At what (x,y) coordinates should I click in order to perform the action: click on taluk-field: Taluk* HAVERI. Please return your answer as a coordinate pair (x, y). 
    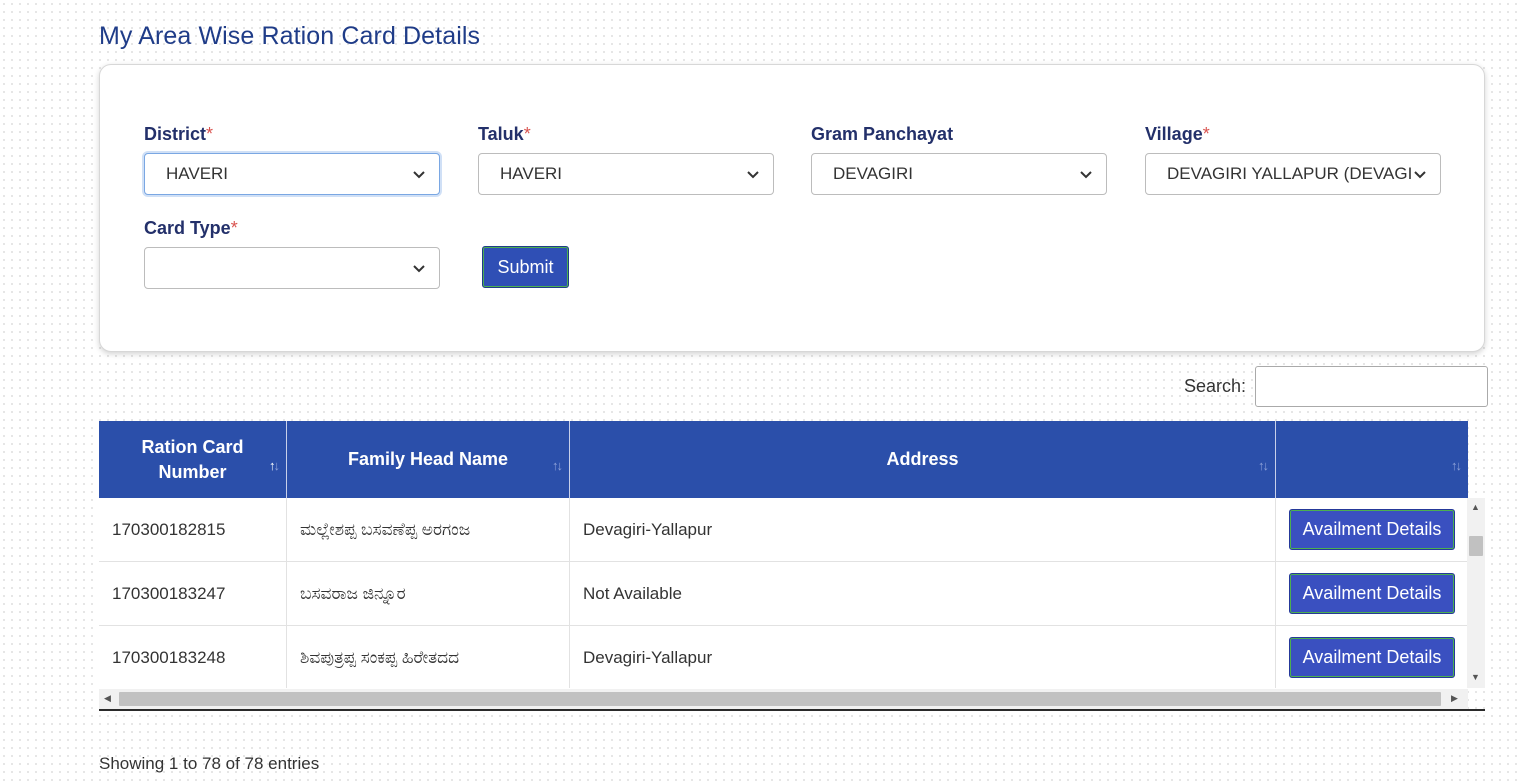
    Looking at the image, I should click on (626, 158).